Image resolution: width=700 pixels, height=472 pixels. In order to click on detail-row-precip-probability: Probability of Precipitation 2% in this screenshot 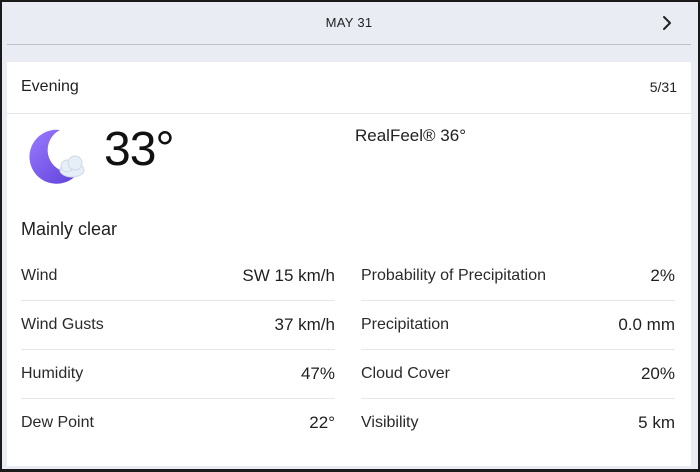, I will do `click(518, 276)`.